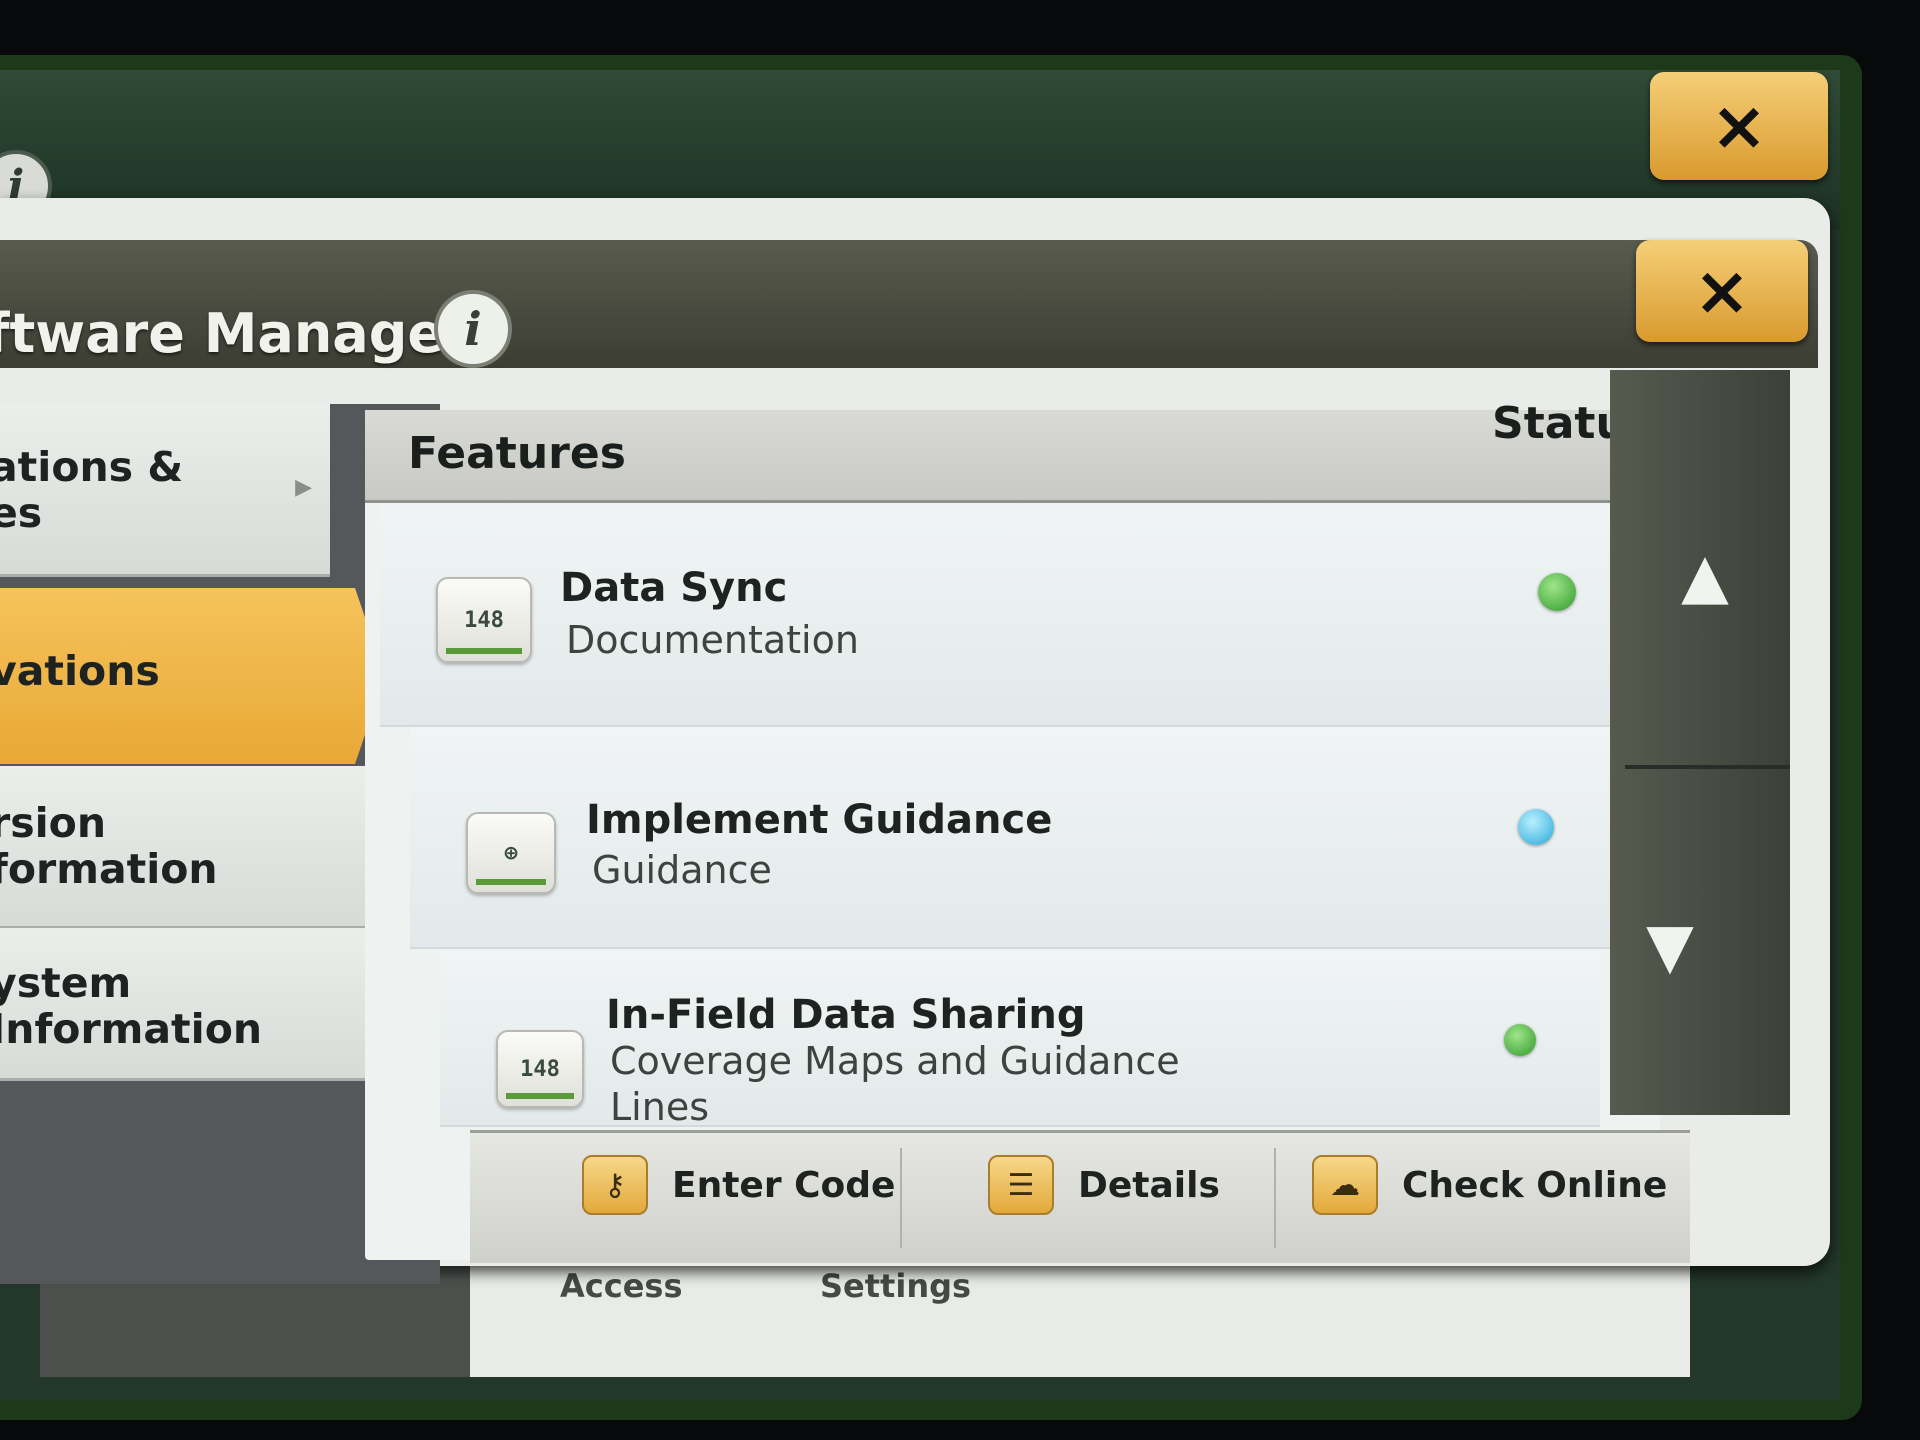 The width and height of the screenshot is (1920, 1440). I want to click on feature-subtitle: Guidance, so click(682, 870).